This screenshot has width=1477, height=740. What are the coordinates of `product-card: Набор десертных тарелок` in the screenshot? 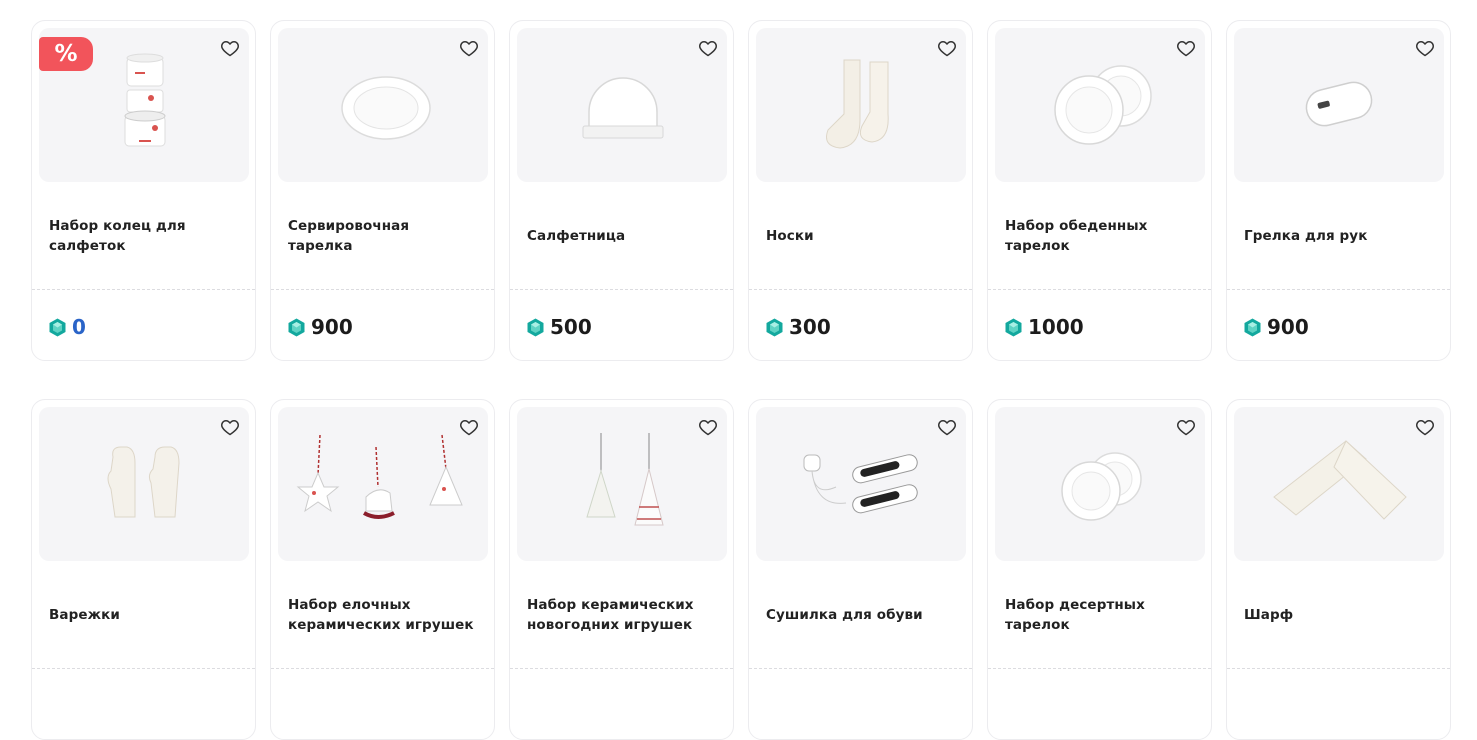 It's located at (1099, 569).